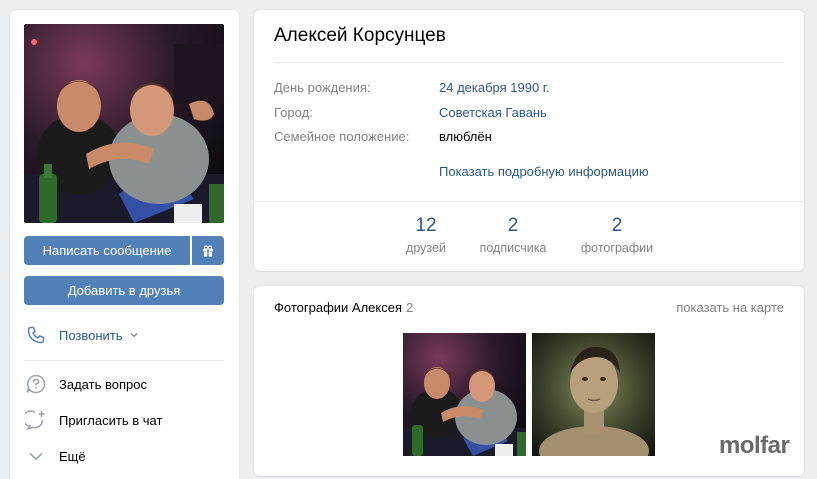 The height and width of the screenshot is (479, 817). Describe the element at coordinates (493, 114) in the screenshot. I see `city-link: Советская Гавань` at that location.